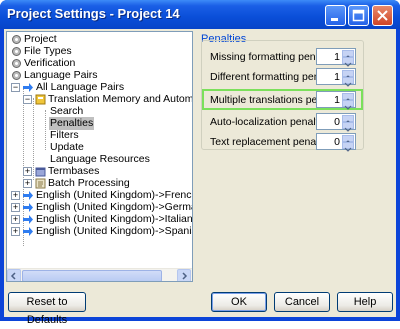 This screenshot has width=400, height=329. Describe the element at coordinates (45, 130) in the screenshot. I see `tree-connector` at that location.